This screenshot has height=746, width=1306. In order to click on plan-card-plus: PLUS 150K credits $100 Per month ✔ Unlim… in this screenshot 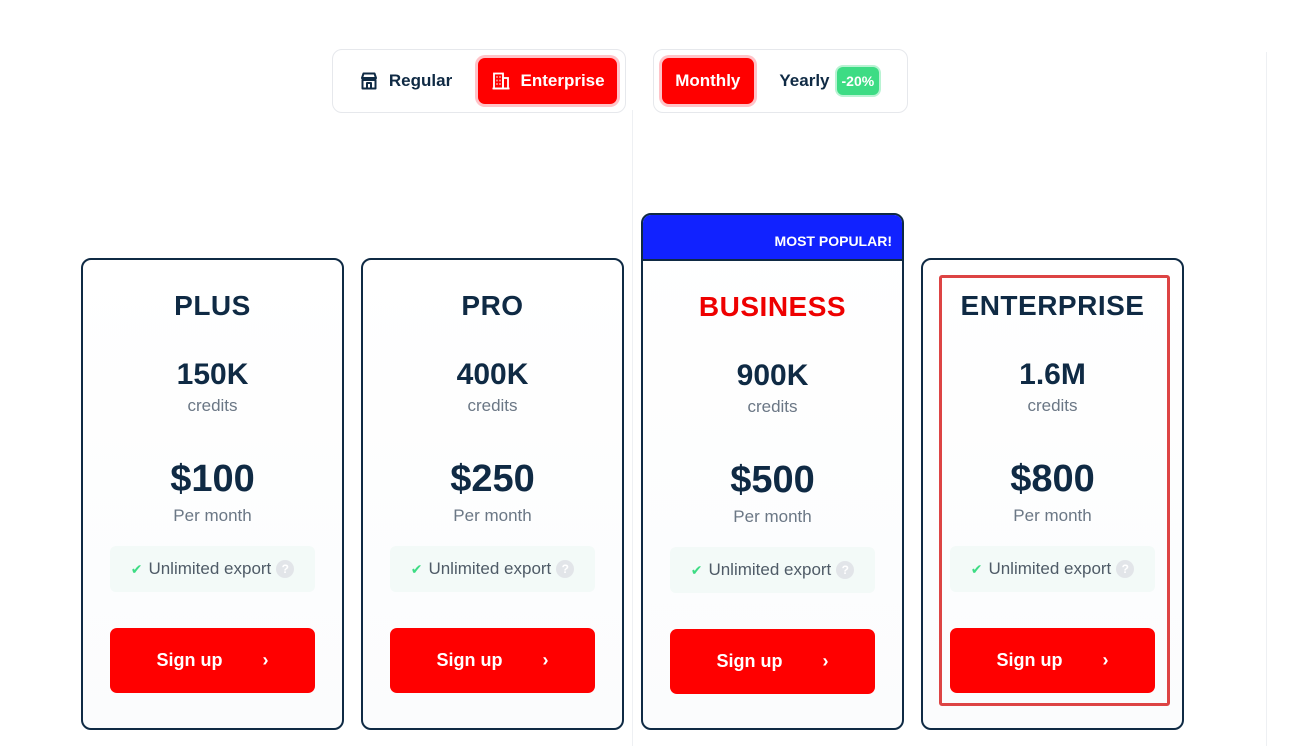, I will do `click(212, 494)`.